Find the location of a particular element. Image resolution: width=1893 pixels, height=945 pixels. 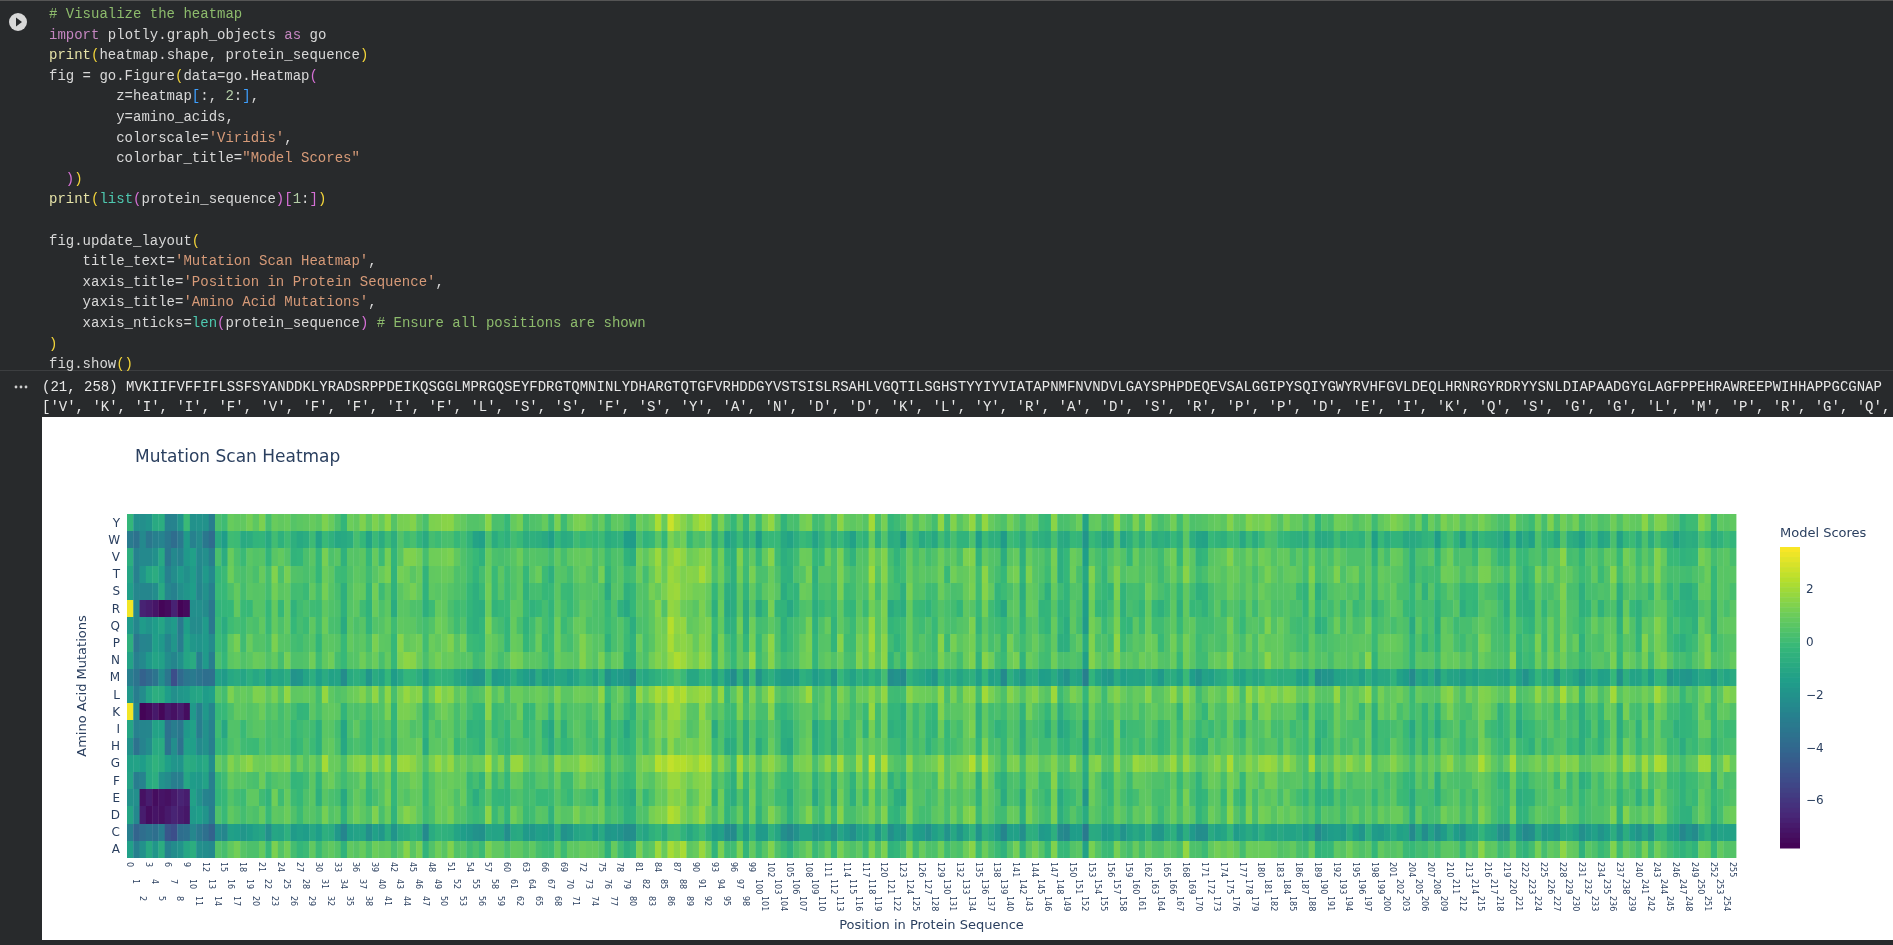

x-tick-label: 90 is located at coordinates (695, 867).